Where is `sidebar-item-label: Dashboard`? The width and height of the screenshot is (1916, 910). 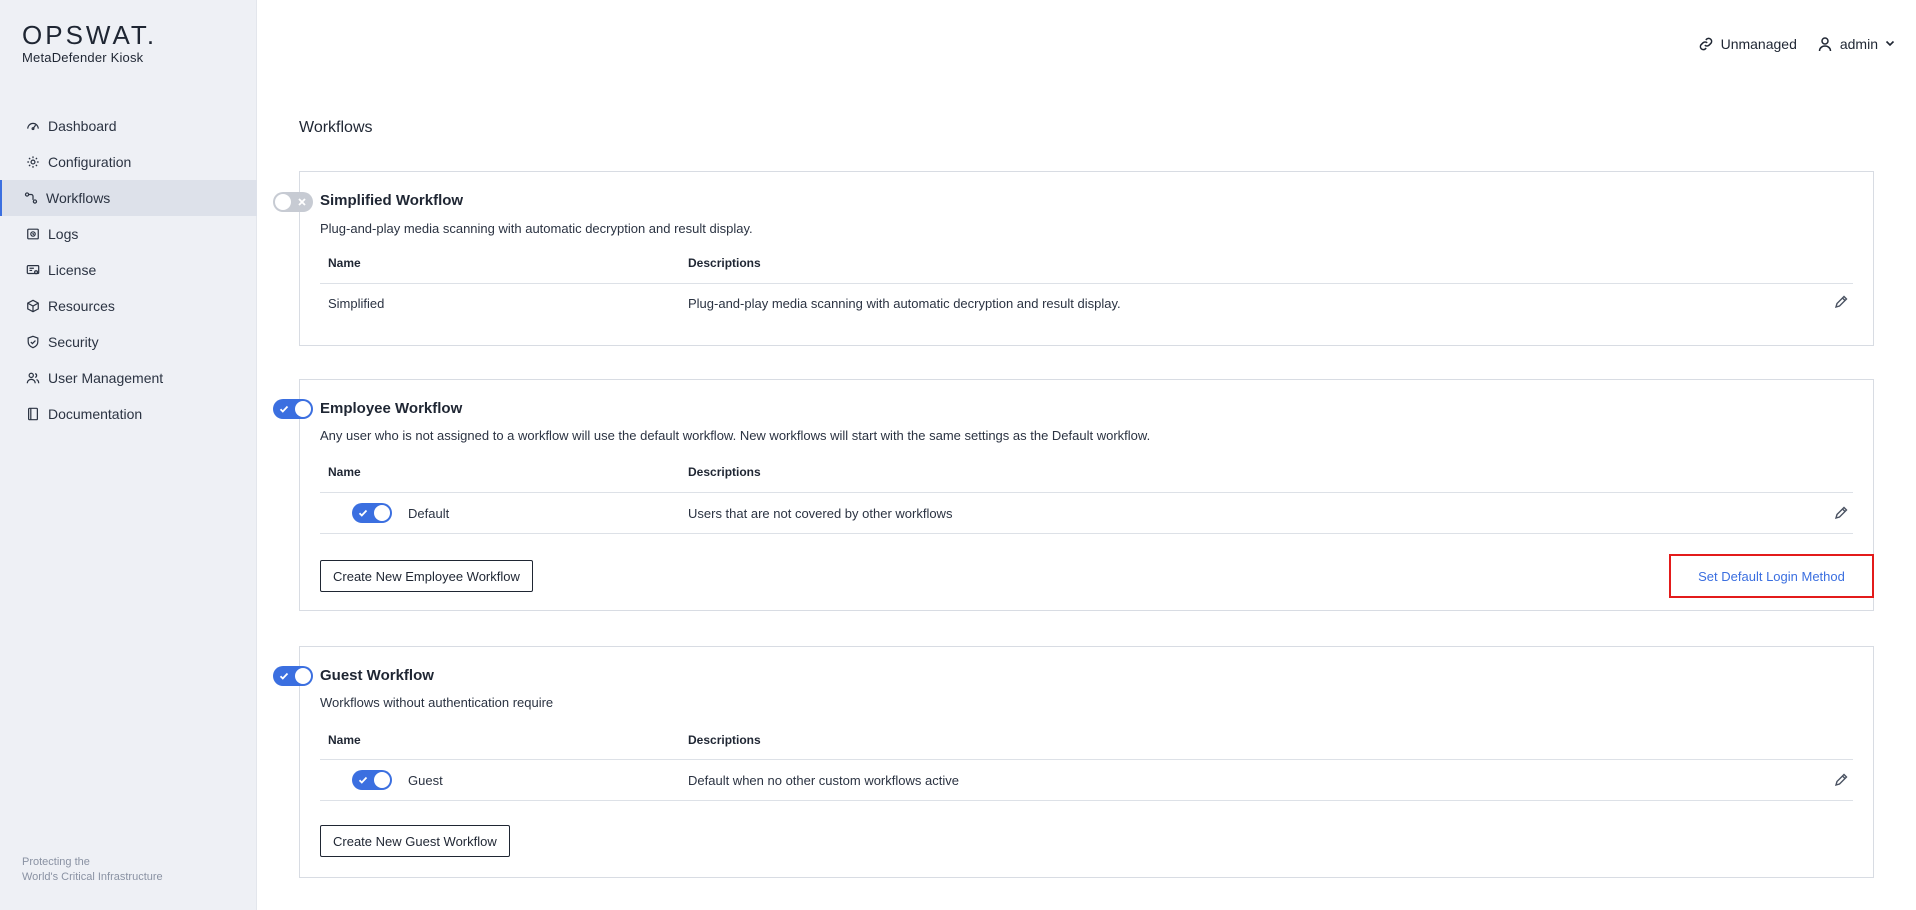
sidebar-item-label: Dashboard is located at coordinates (82, 126).